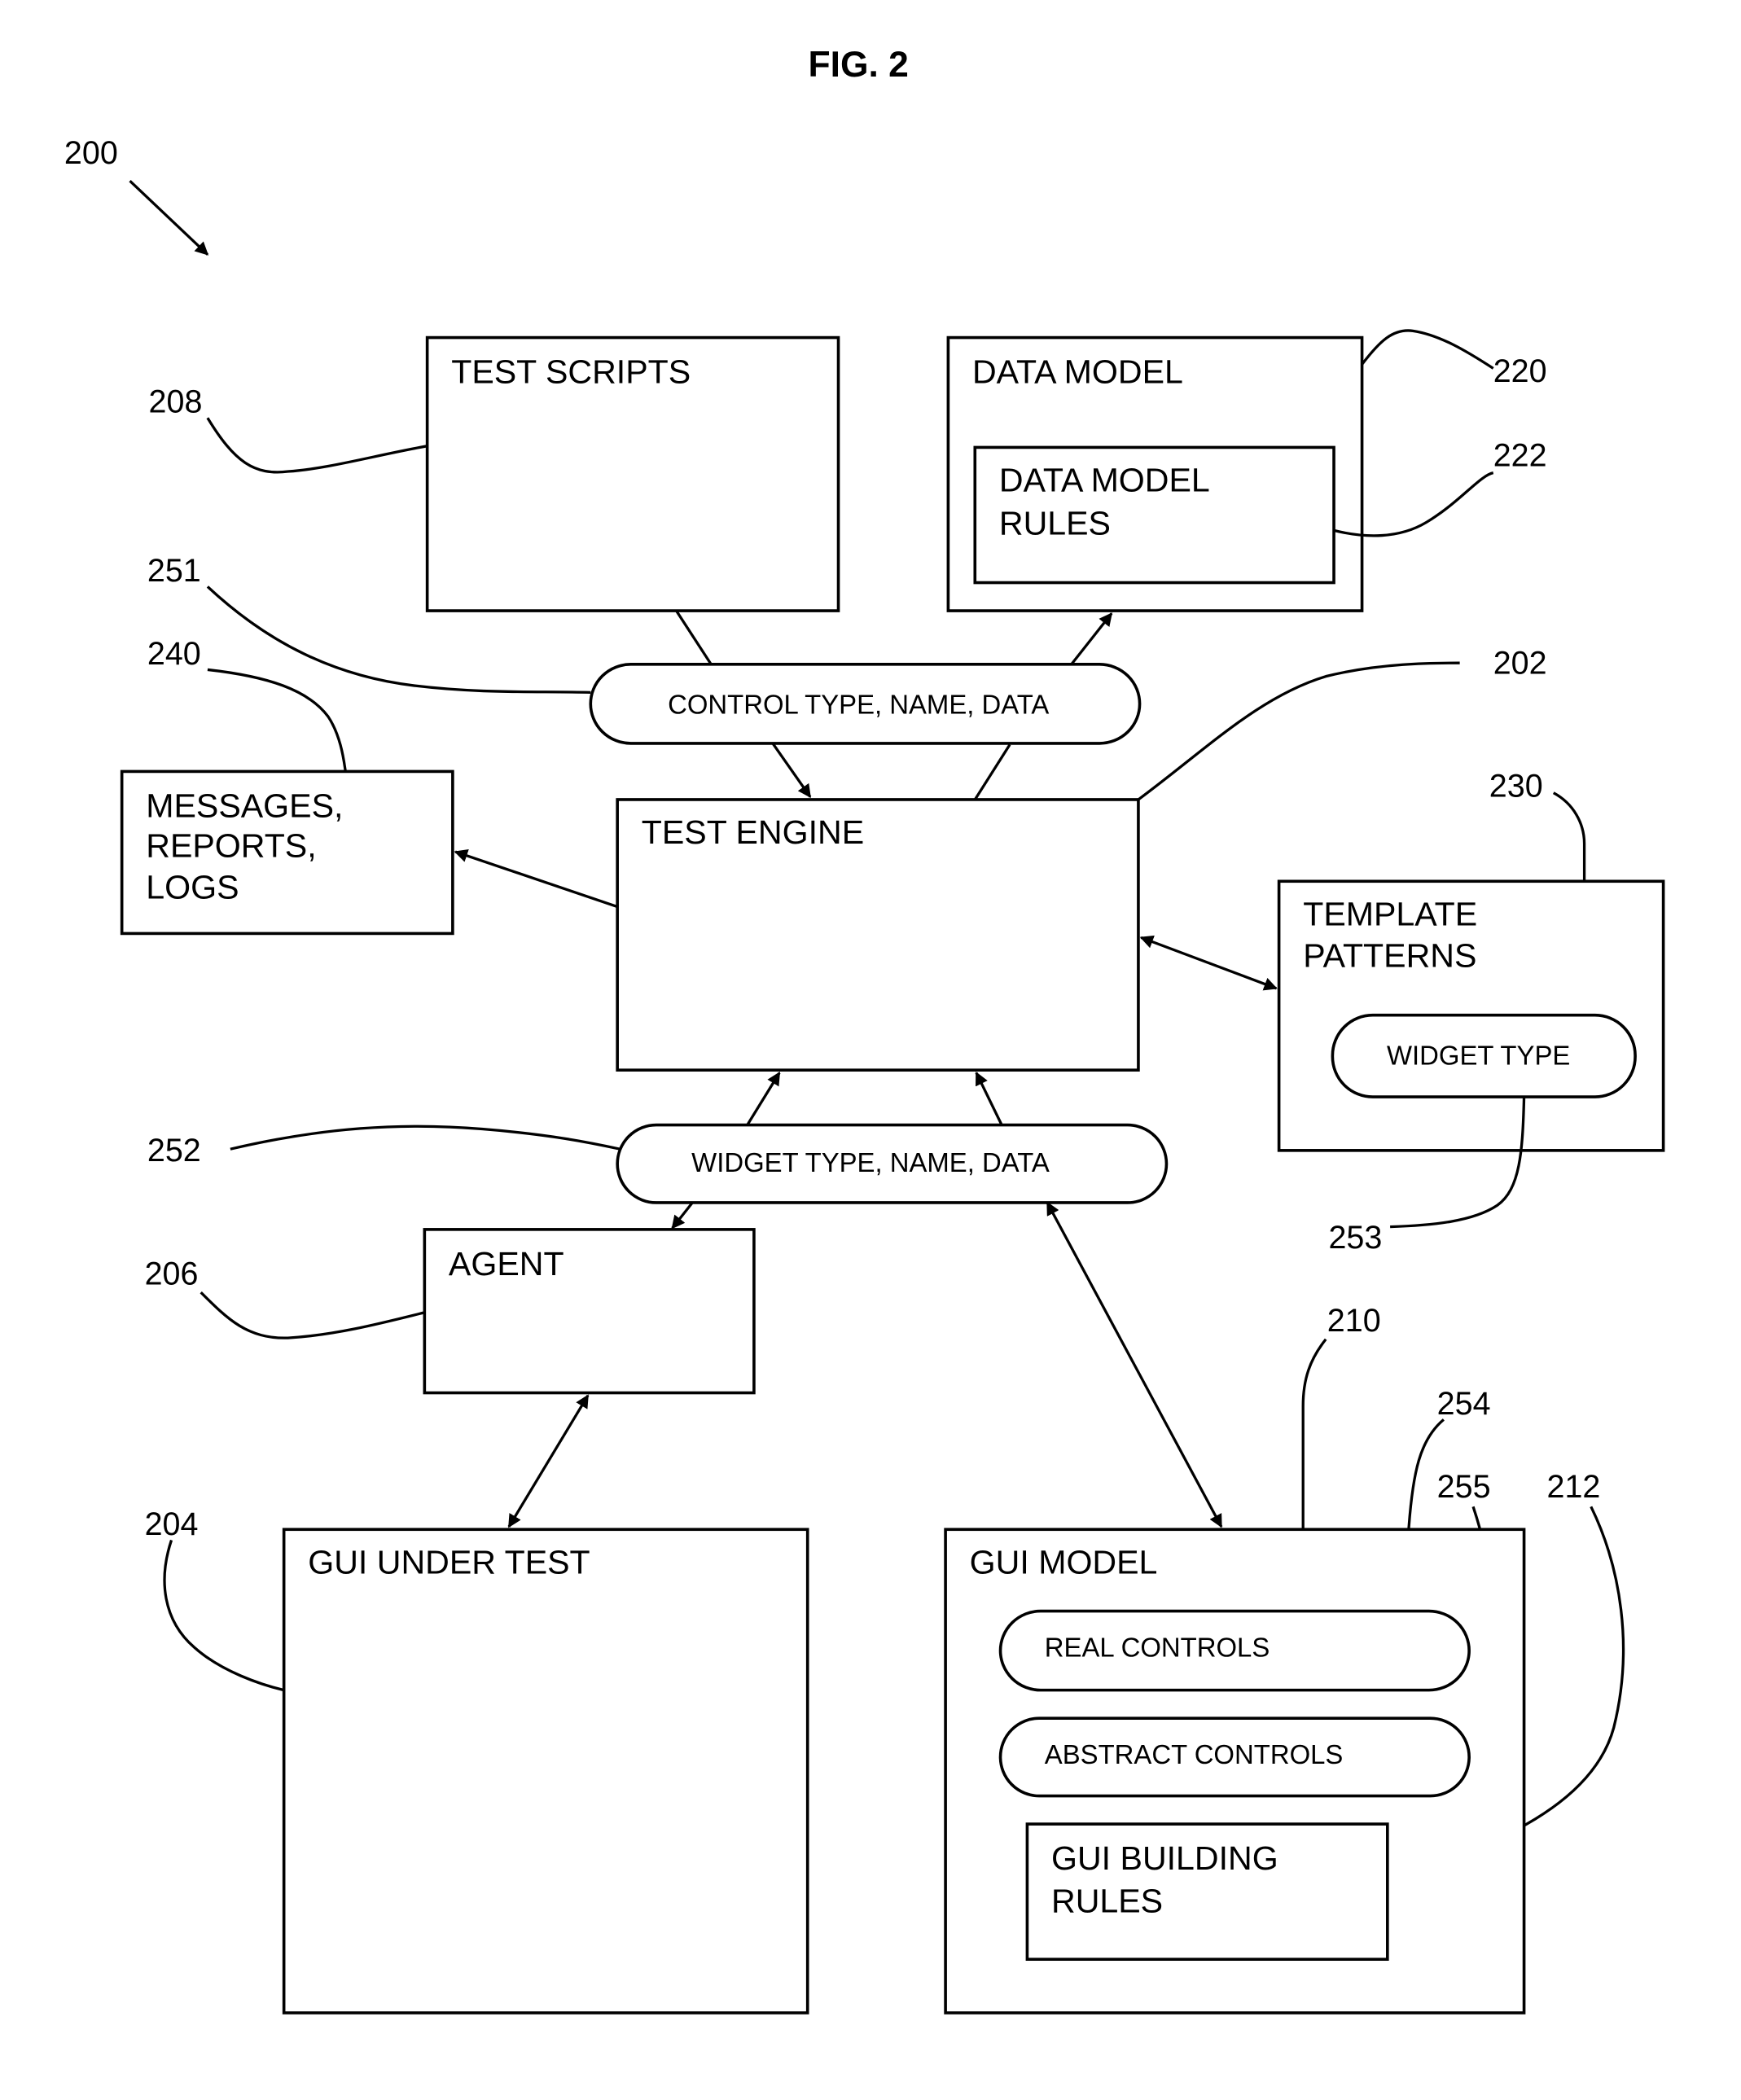 The width and height of the screenshot is (1741, 2100). What do you see at coordinates (1107, 1901) in the screenshot?
I see `gui-building-rules-line2: RULES` at bounding box center [1107, 1901].